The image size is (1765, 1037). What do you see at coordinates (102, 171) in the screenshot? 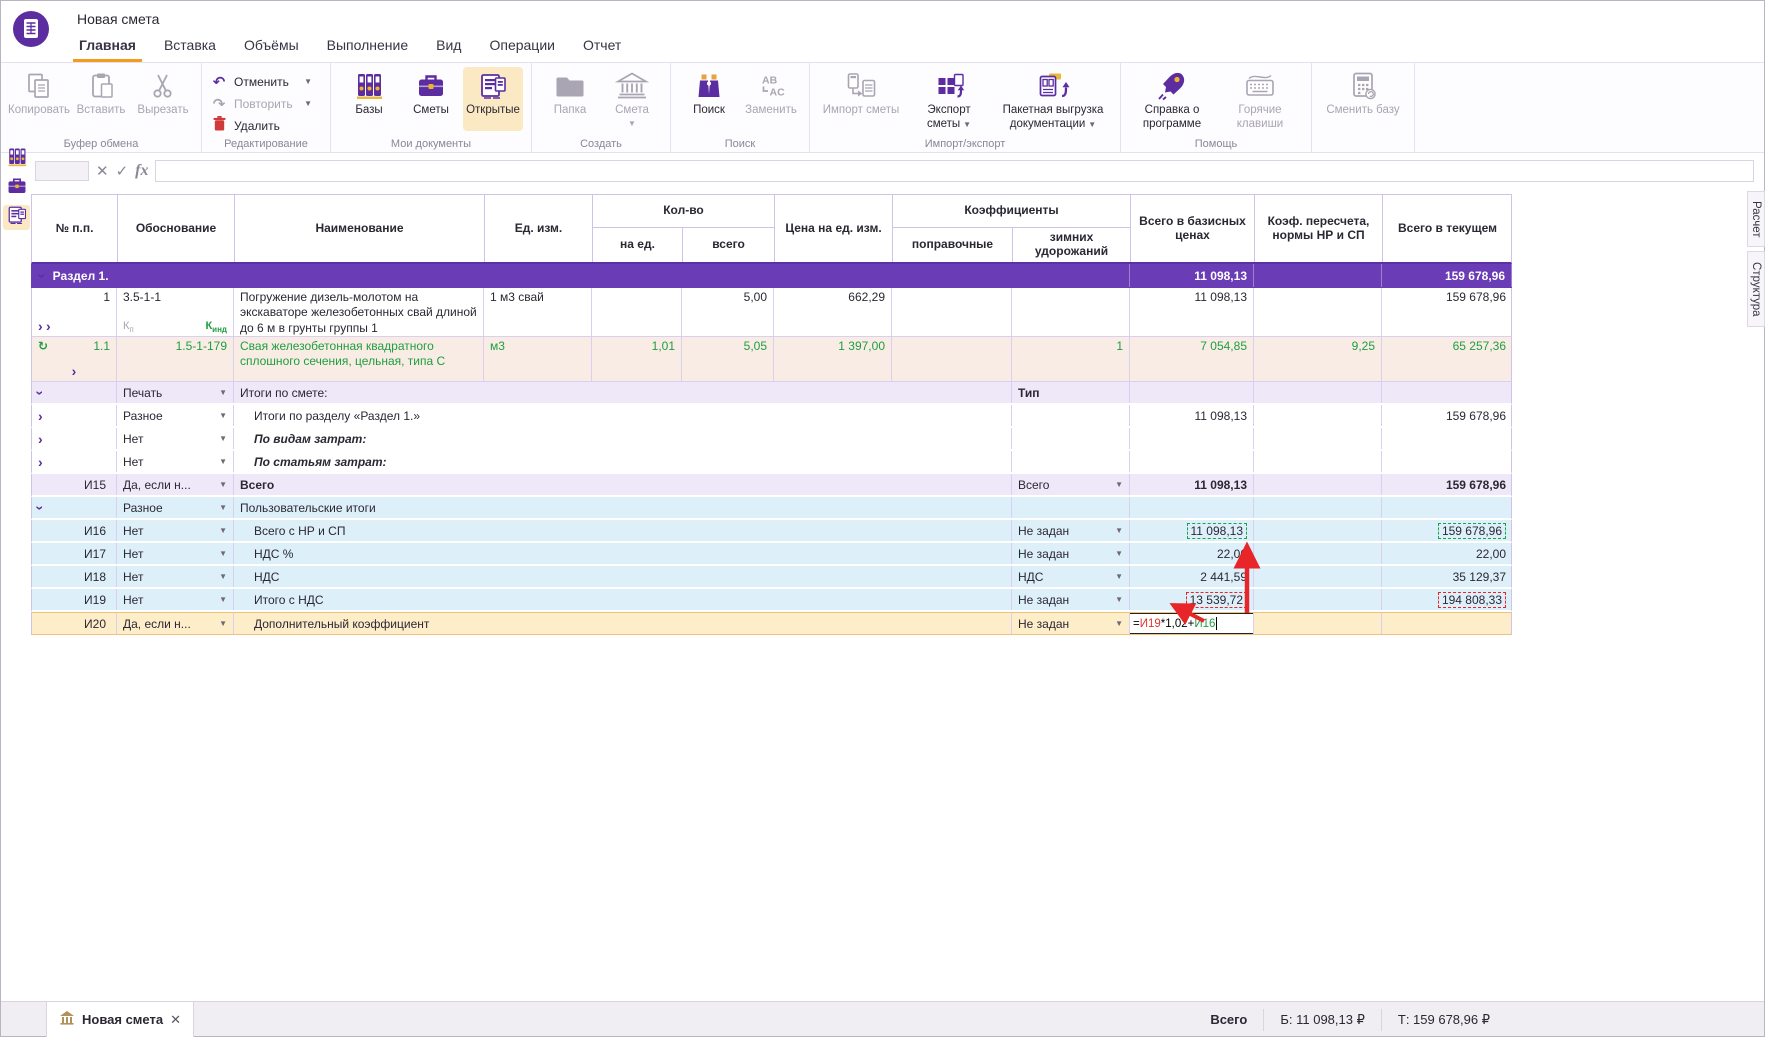
I see `cancel-icon: ✕` at bounding box center [102, 171].